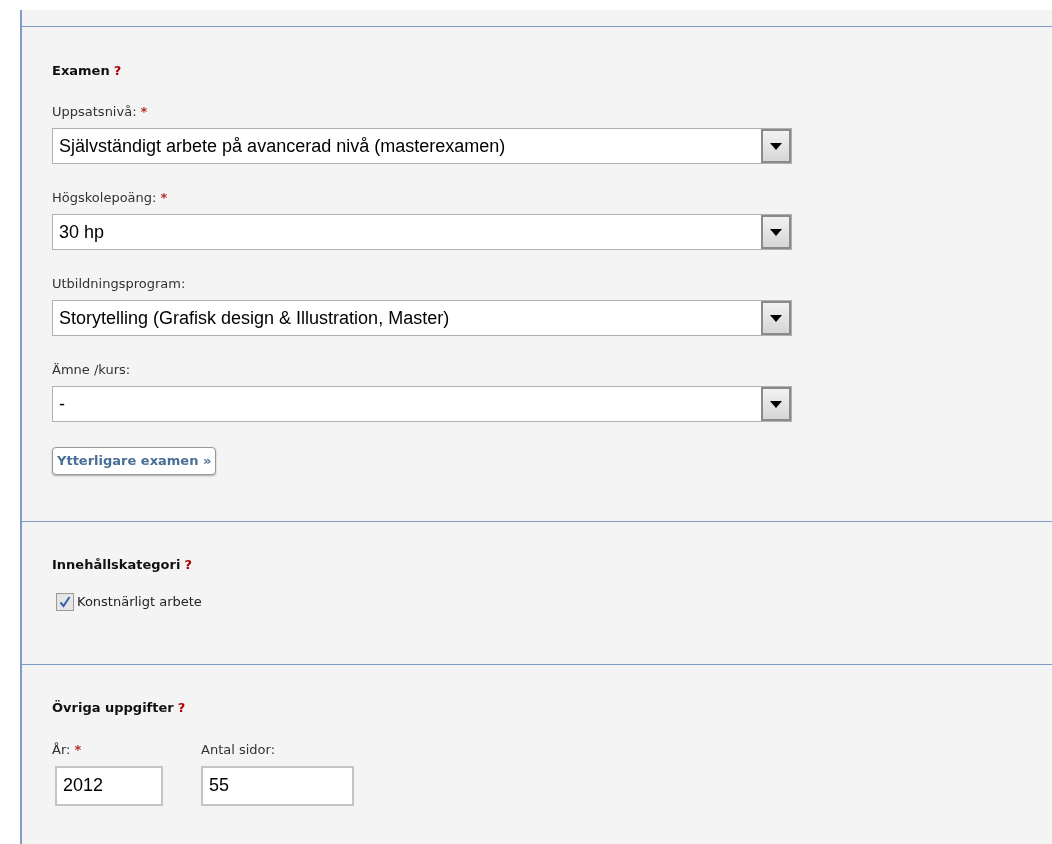 This screenshot has width=1052, height=844. I want to click on field-label: Utbildningsprogram:, so click(119, 283).